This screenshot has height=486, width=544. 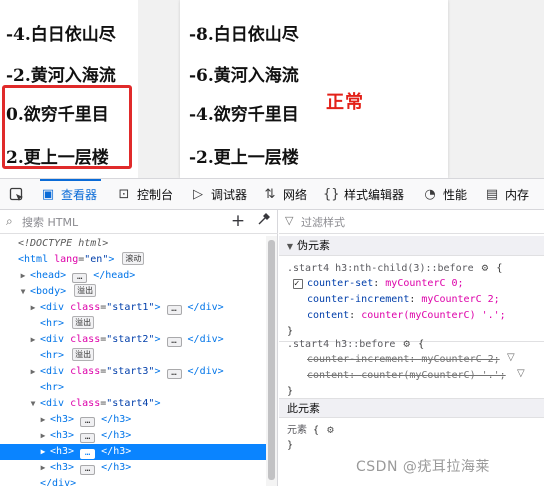 I want to click on rule-selector: .start4 h3:nth-child(3)::before, so click(x=380, y=268).